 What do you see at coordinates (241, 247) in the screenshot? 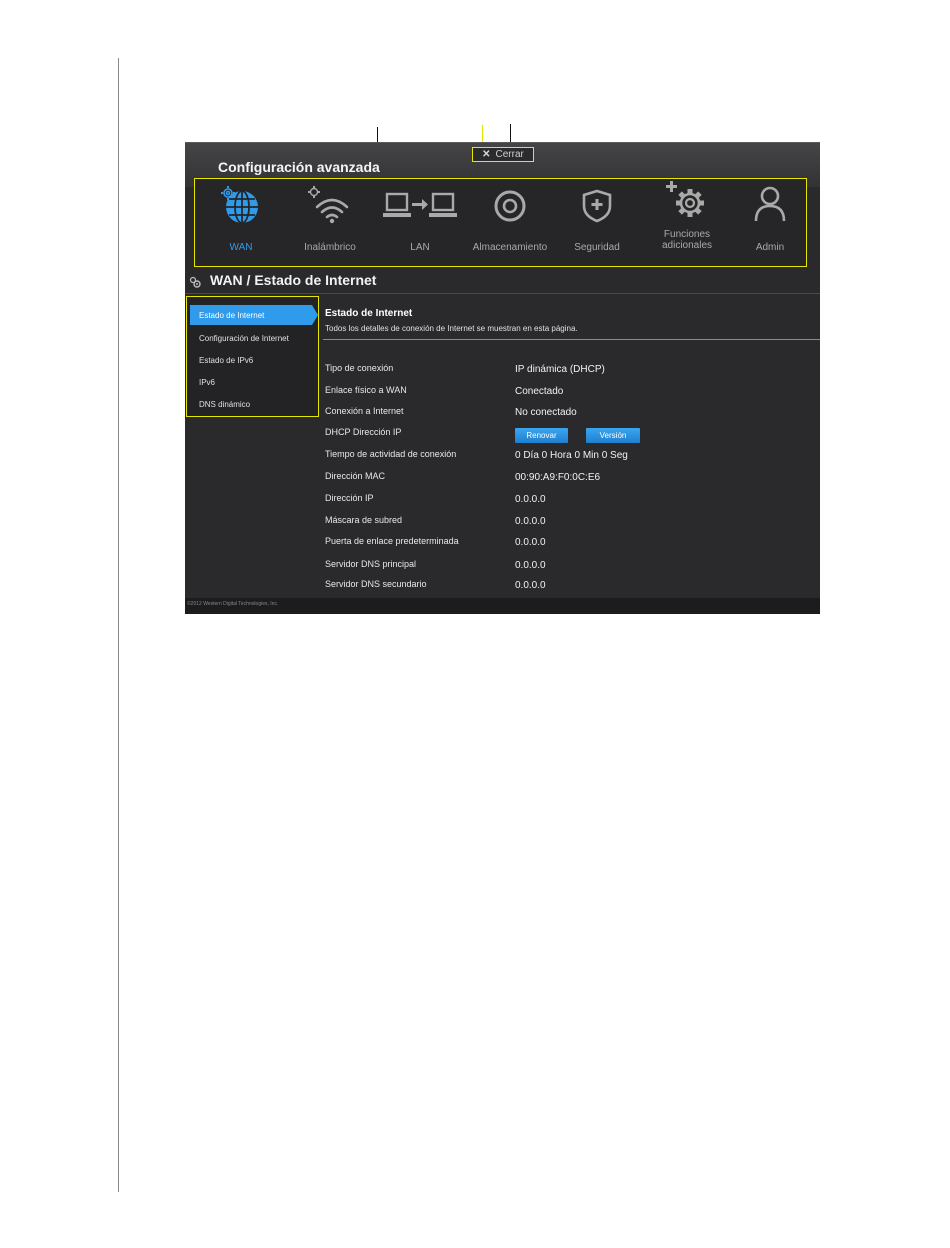
I see `nav-label: WAN` at bounding box center [241, 247].